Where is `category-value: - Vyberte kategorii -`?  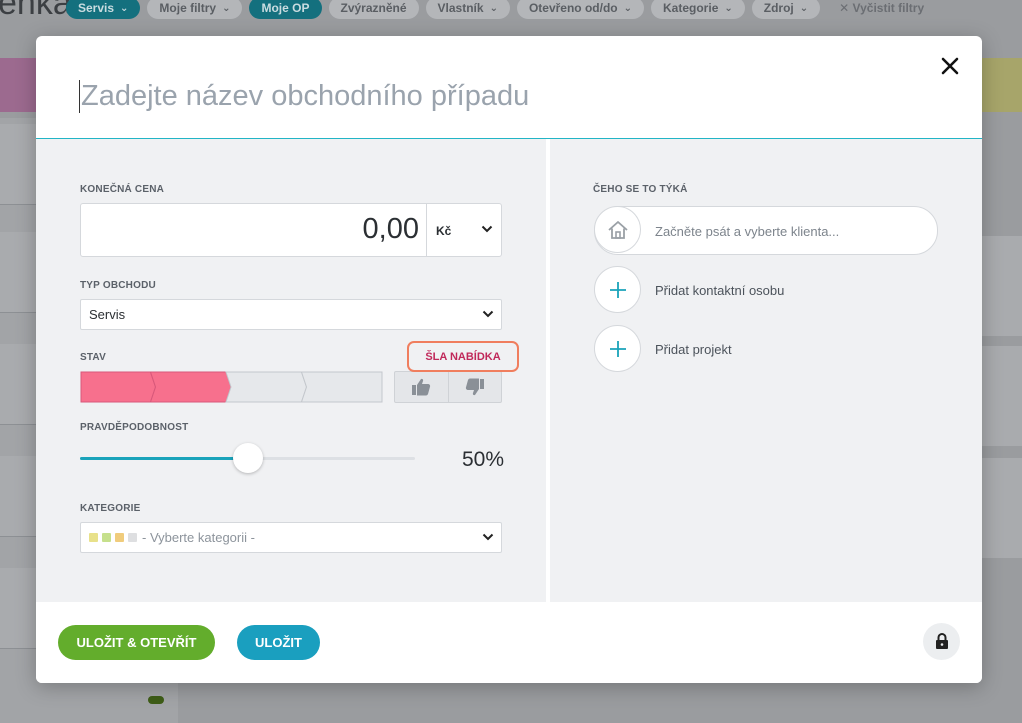 category-value: - Vyberte kategorii - is located at coordinates (198, 537).